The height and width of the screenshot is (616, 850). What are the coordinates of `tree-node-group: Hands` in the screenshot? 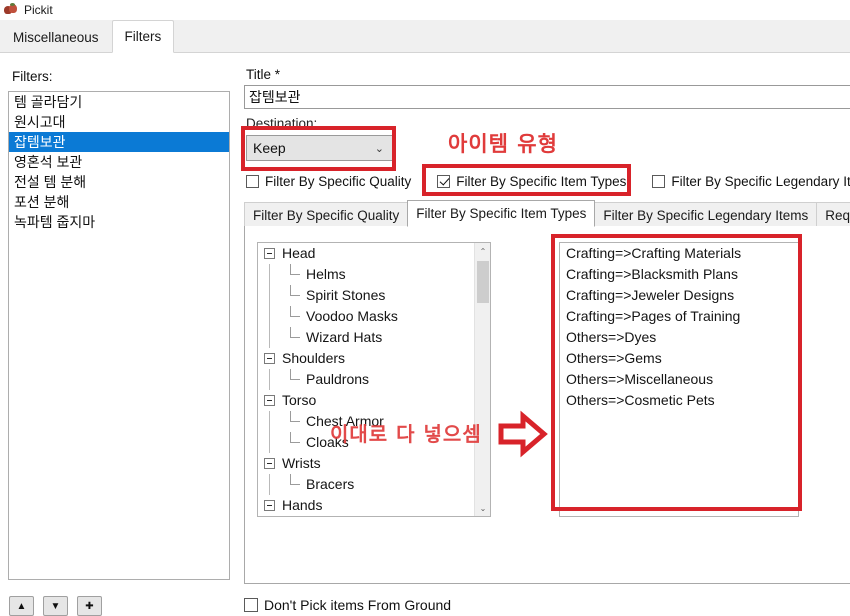 It's located at (374, 505).